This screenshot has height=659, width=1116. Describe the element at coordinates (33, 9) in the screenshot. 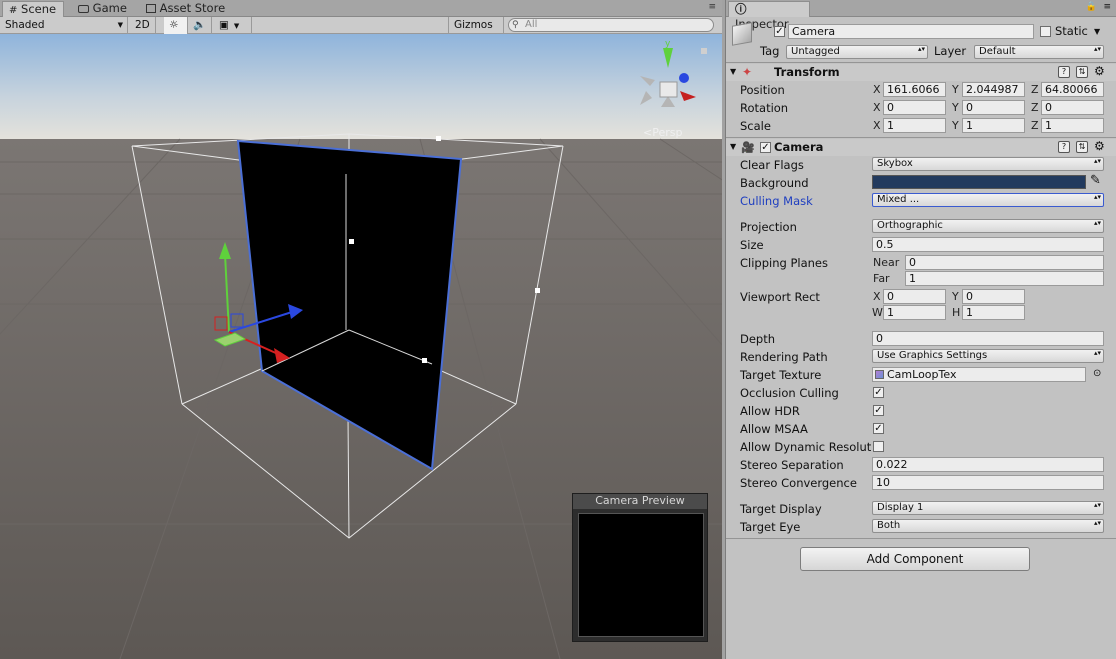

I see `tab-scene: # Scene` at that location.